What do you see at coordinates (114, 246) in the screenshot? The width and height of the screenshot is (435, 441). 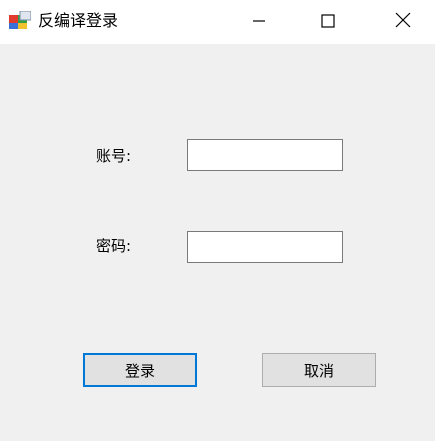 I see `password-label: 密码:` at bounding box center [114, 246].